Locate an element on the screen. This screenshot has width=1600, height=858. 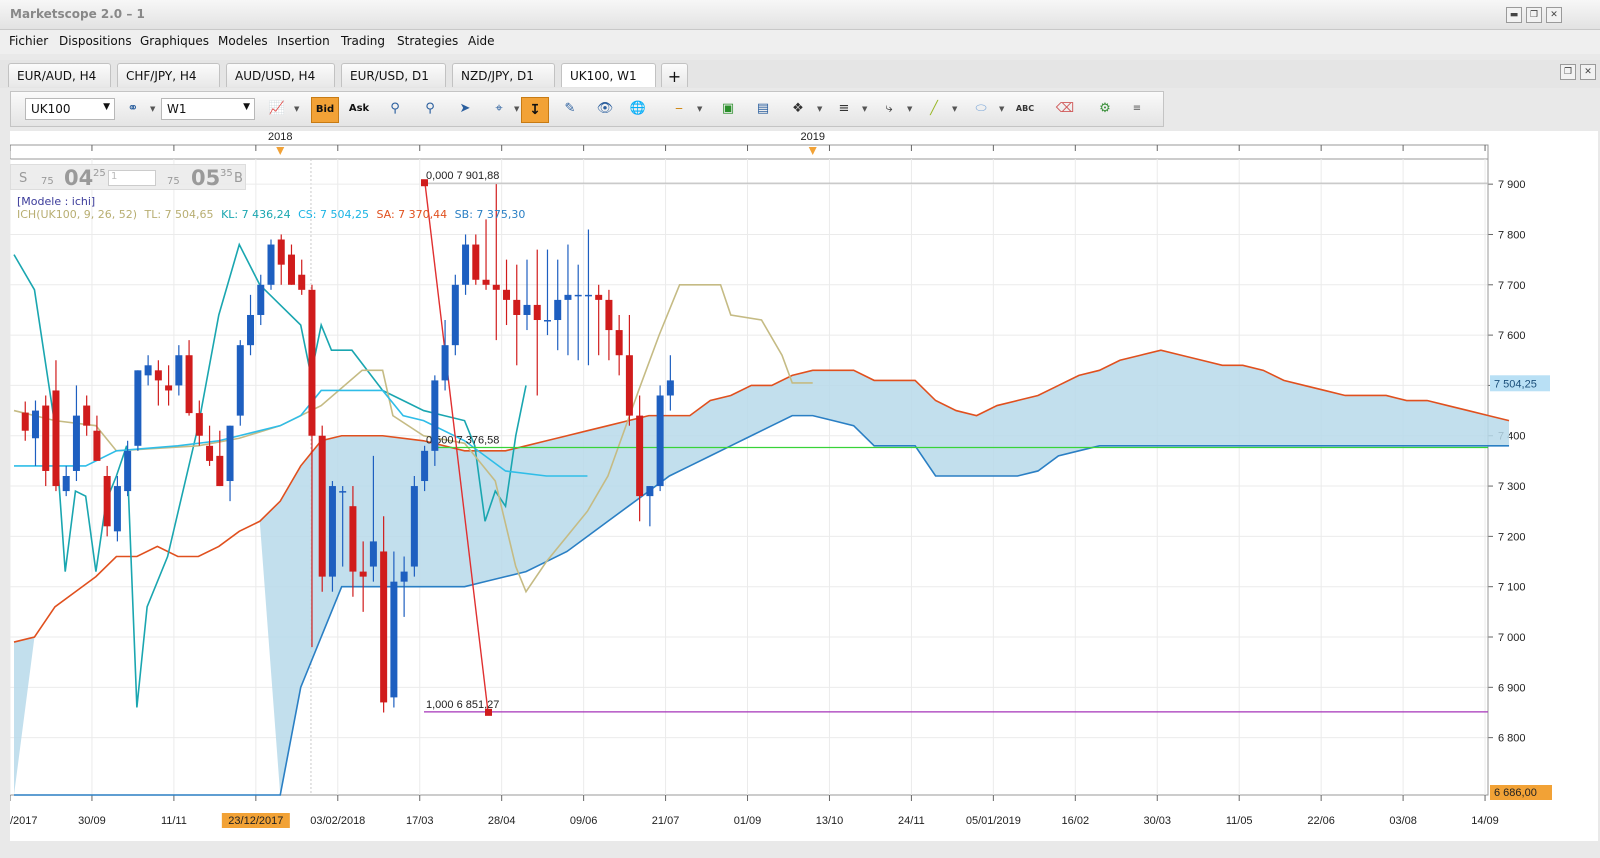
menu-strategies: Strategies is located at coordinates (427, 41).